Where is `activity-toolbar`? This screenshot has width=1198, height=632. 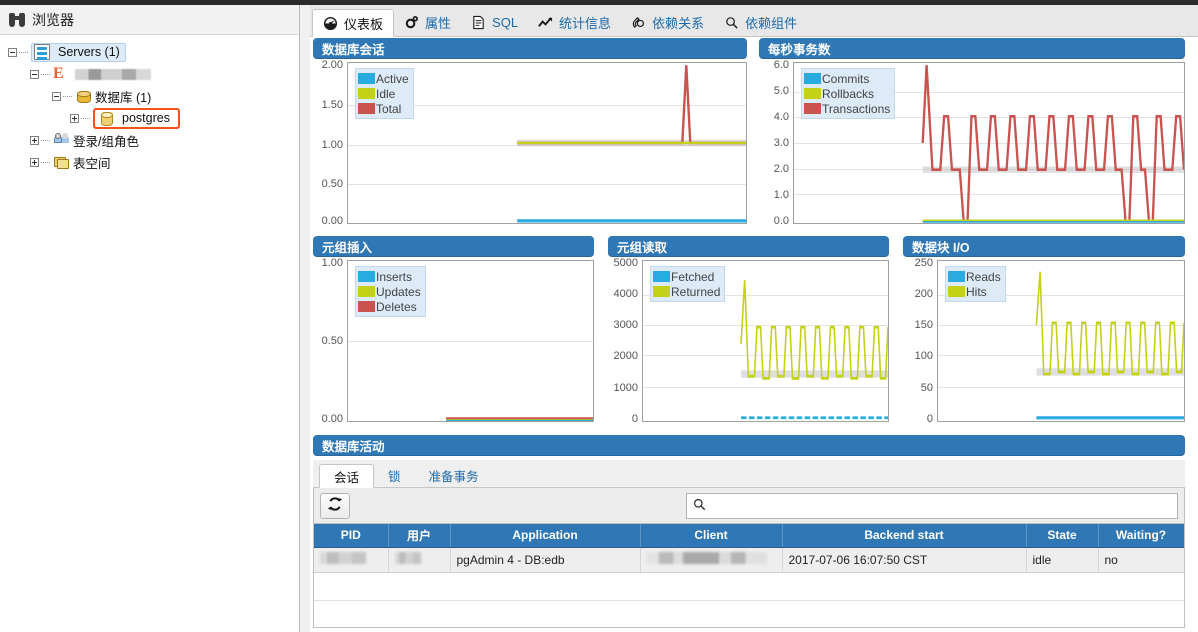 activity-toolbar is located at coordinates (749, 506).